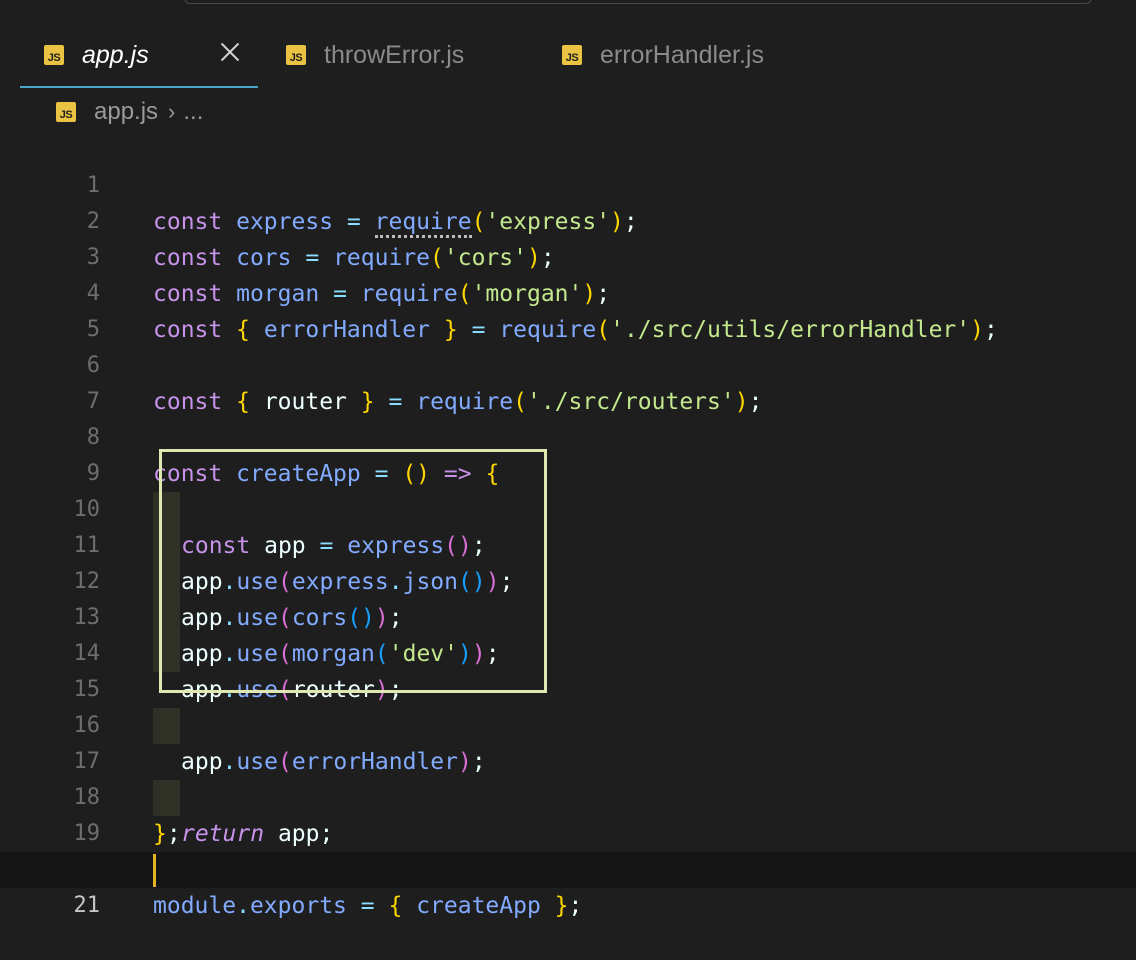 The width and height of the screenshot is (1136, 960). What do you see at coordinates (394, 54) in the screenshot?
I see `tab-label: throwError.js` at bounding box center [394, 54].